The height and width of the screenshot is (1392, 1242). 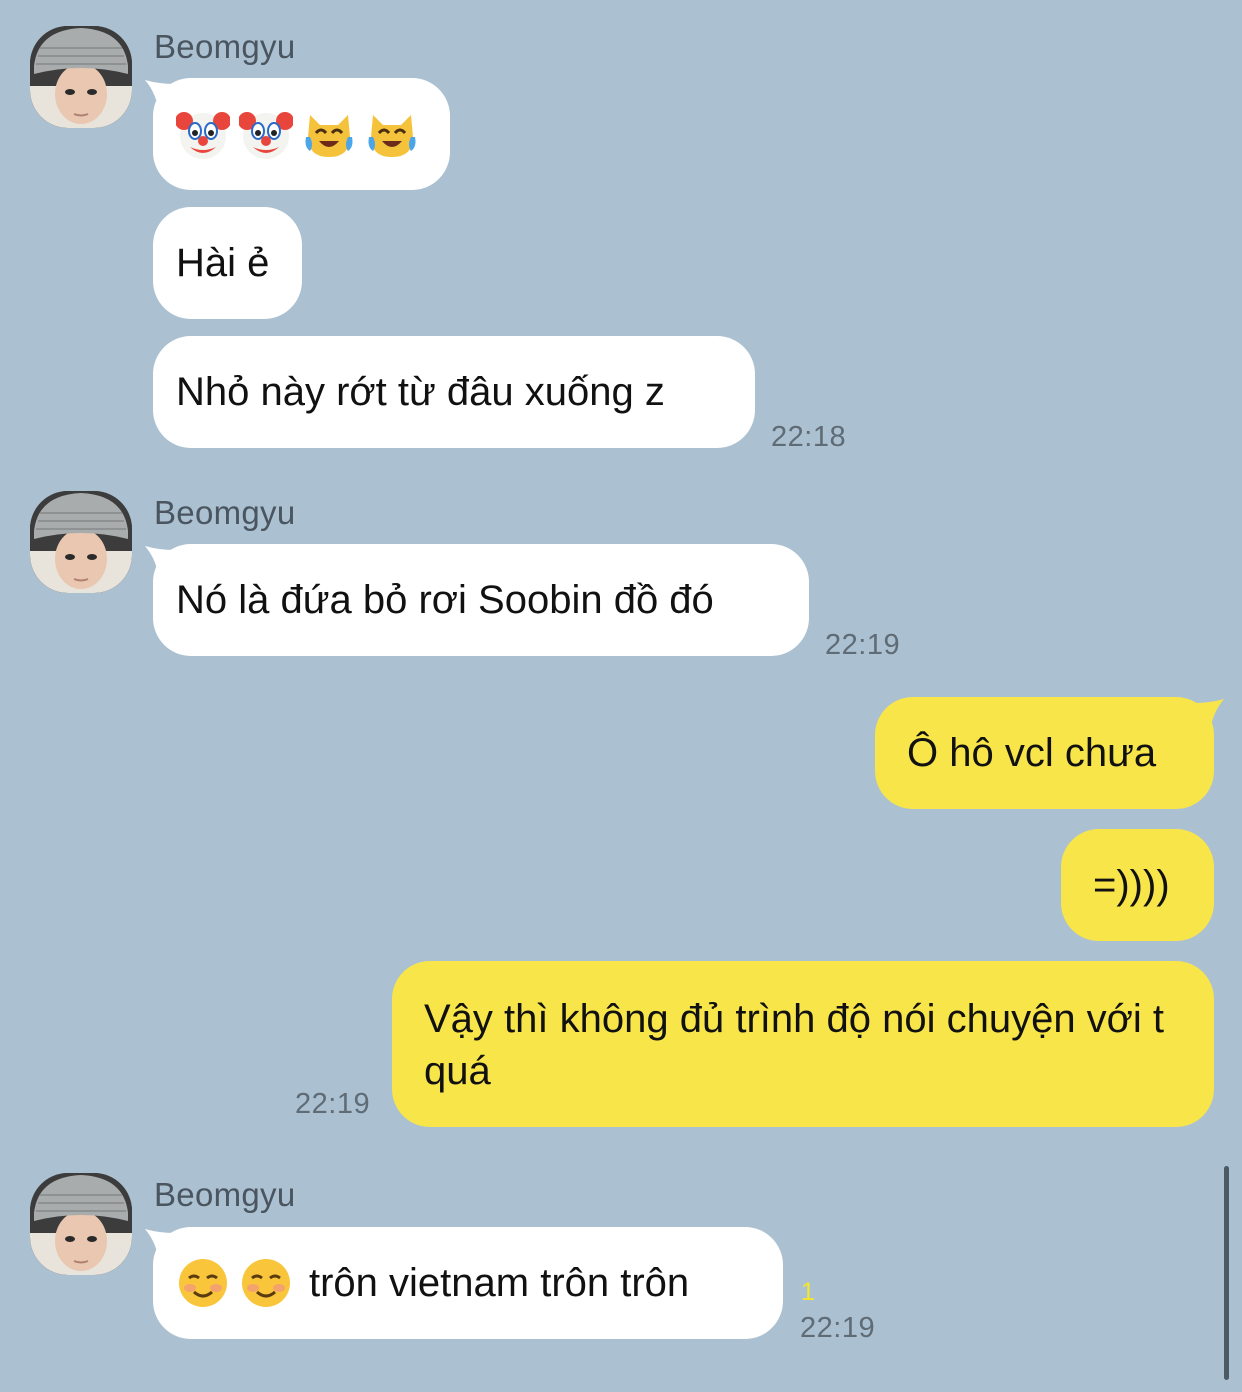 I want to click on message-bubble: Nhỏ này rớt từ đâu xuống z, so click(x=454, y=392).